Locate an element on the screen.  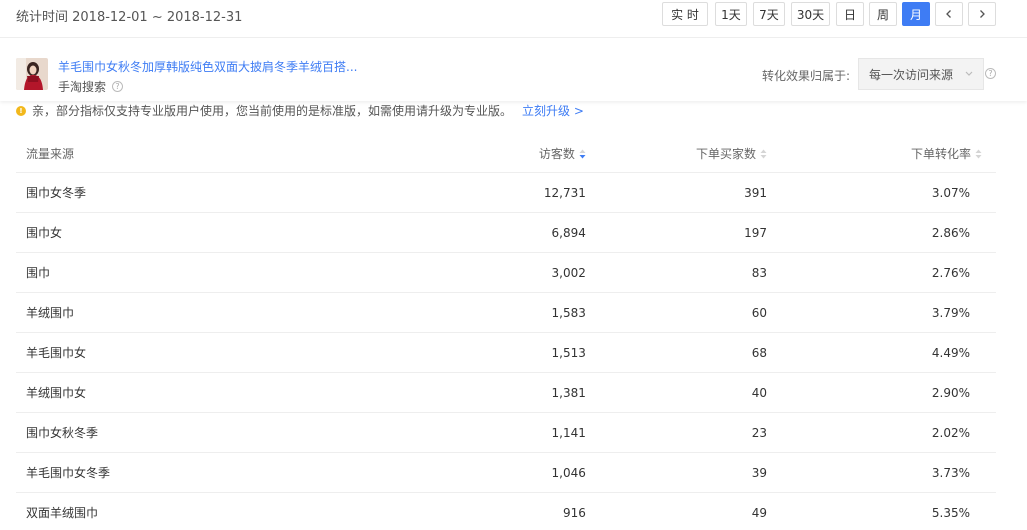
cell-source: 双面羊绒围巾 is located at coordinates (169, 511).